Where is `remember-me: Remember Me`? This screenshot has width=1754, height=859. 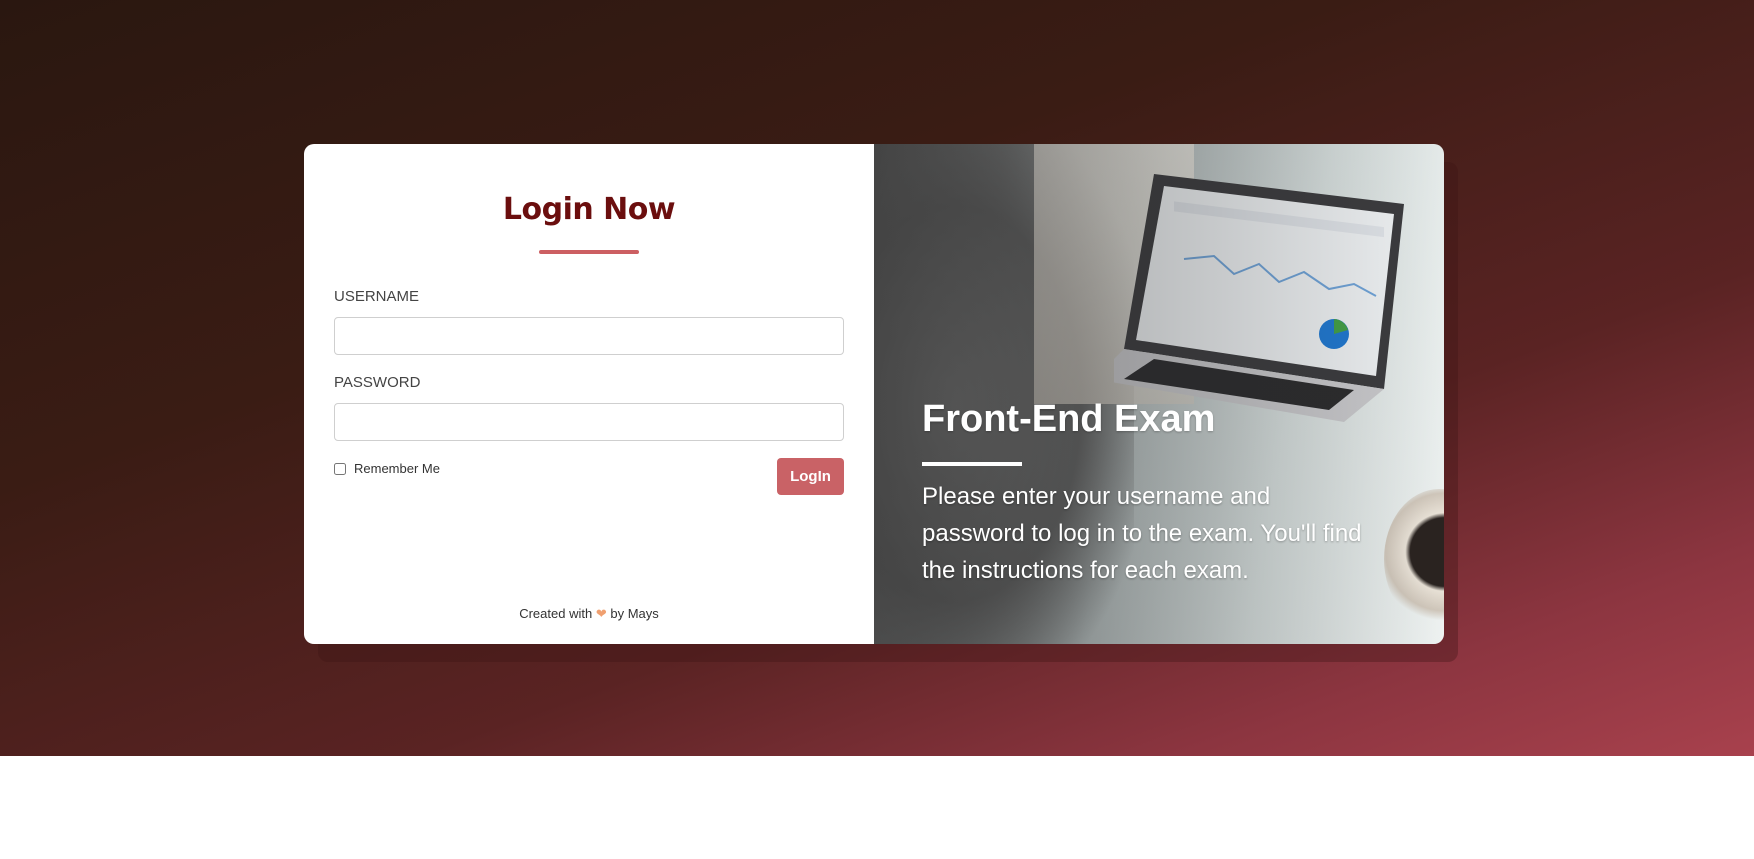 remember-me: Remember Me is located at coordinates (387, 468).